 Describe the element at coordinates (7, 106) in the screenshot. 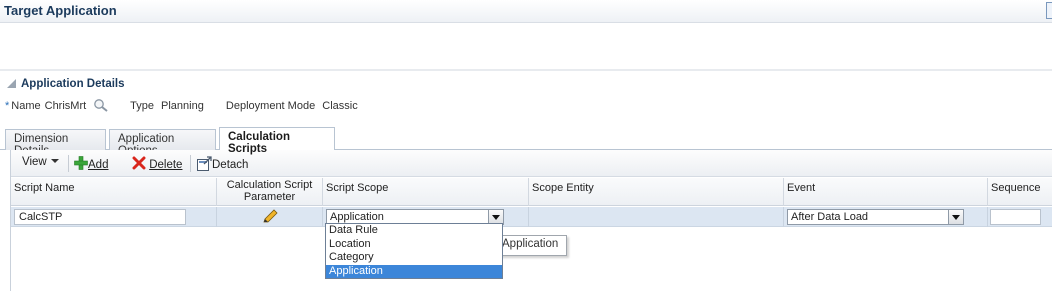

I see `required-indicator: *` at that location.